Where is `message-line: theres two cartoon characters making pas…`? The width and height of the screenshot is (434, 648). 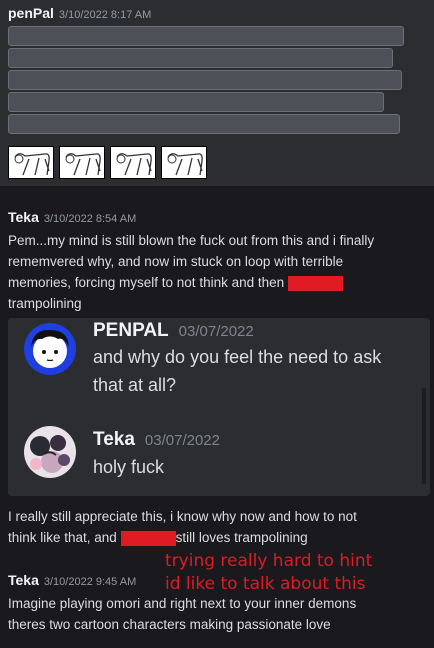
message-line: theres two cartoon characters making pas… is located at coordinates (169, 624).